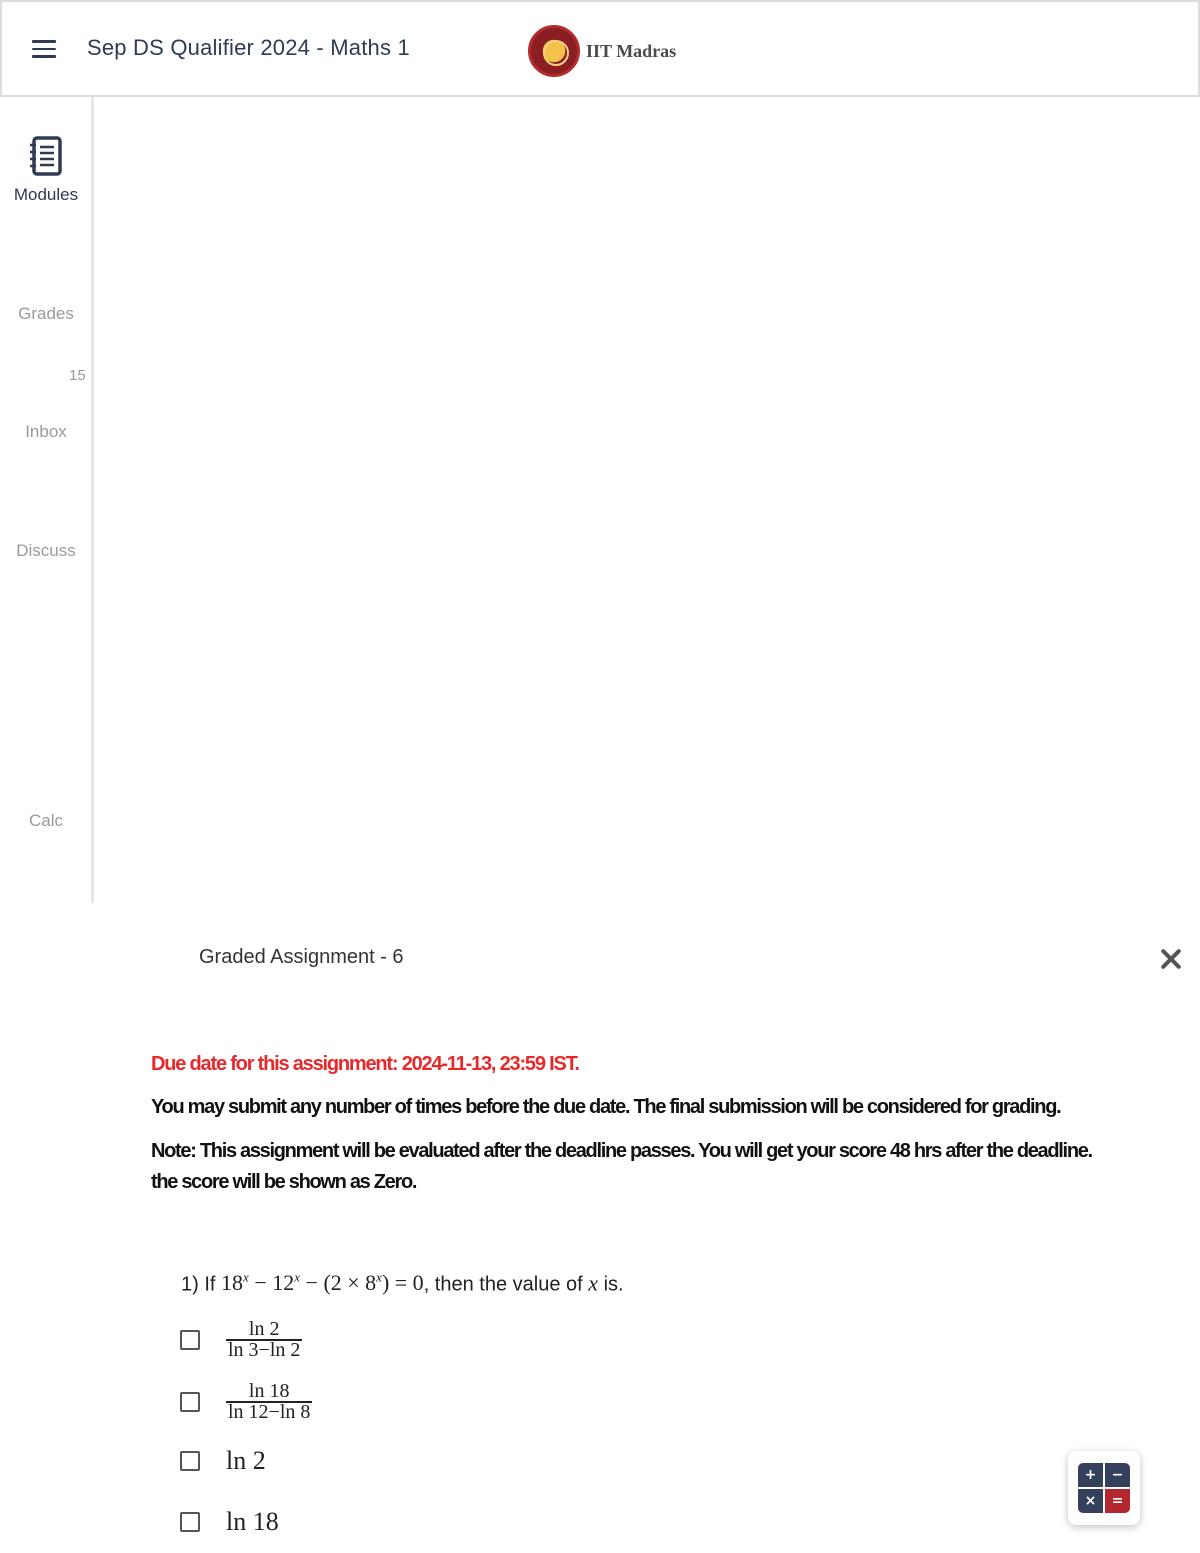 The height and width of the screenshot is (1553, 1200). Describe the element at coordinates (631, 50) in the screenshot. I see `logo-text: IIT Madras` at that location.